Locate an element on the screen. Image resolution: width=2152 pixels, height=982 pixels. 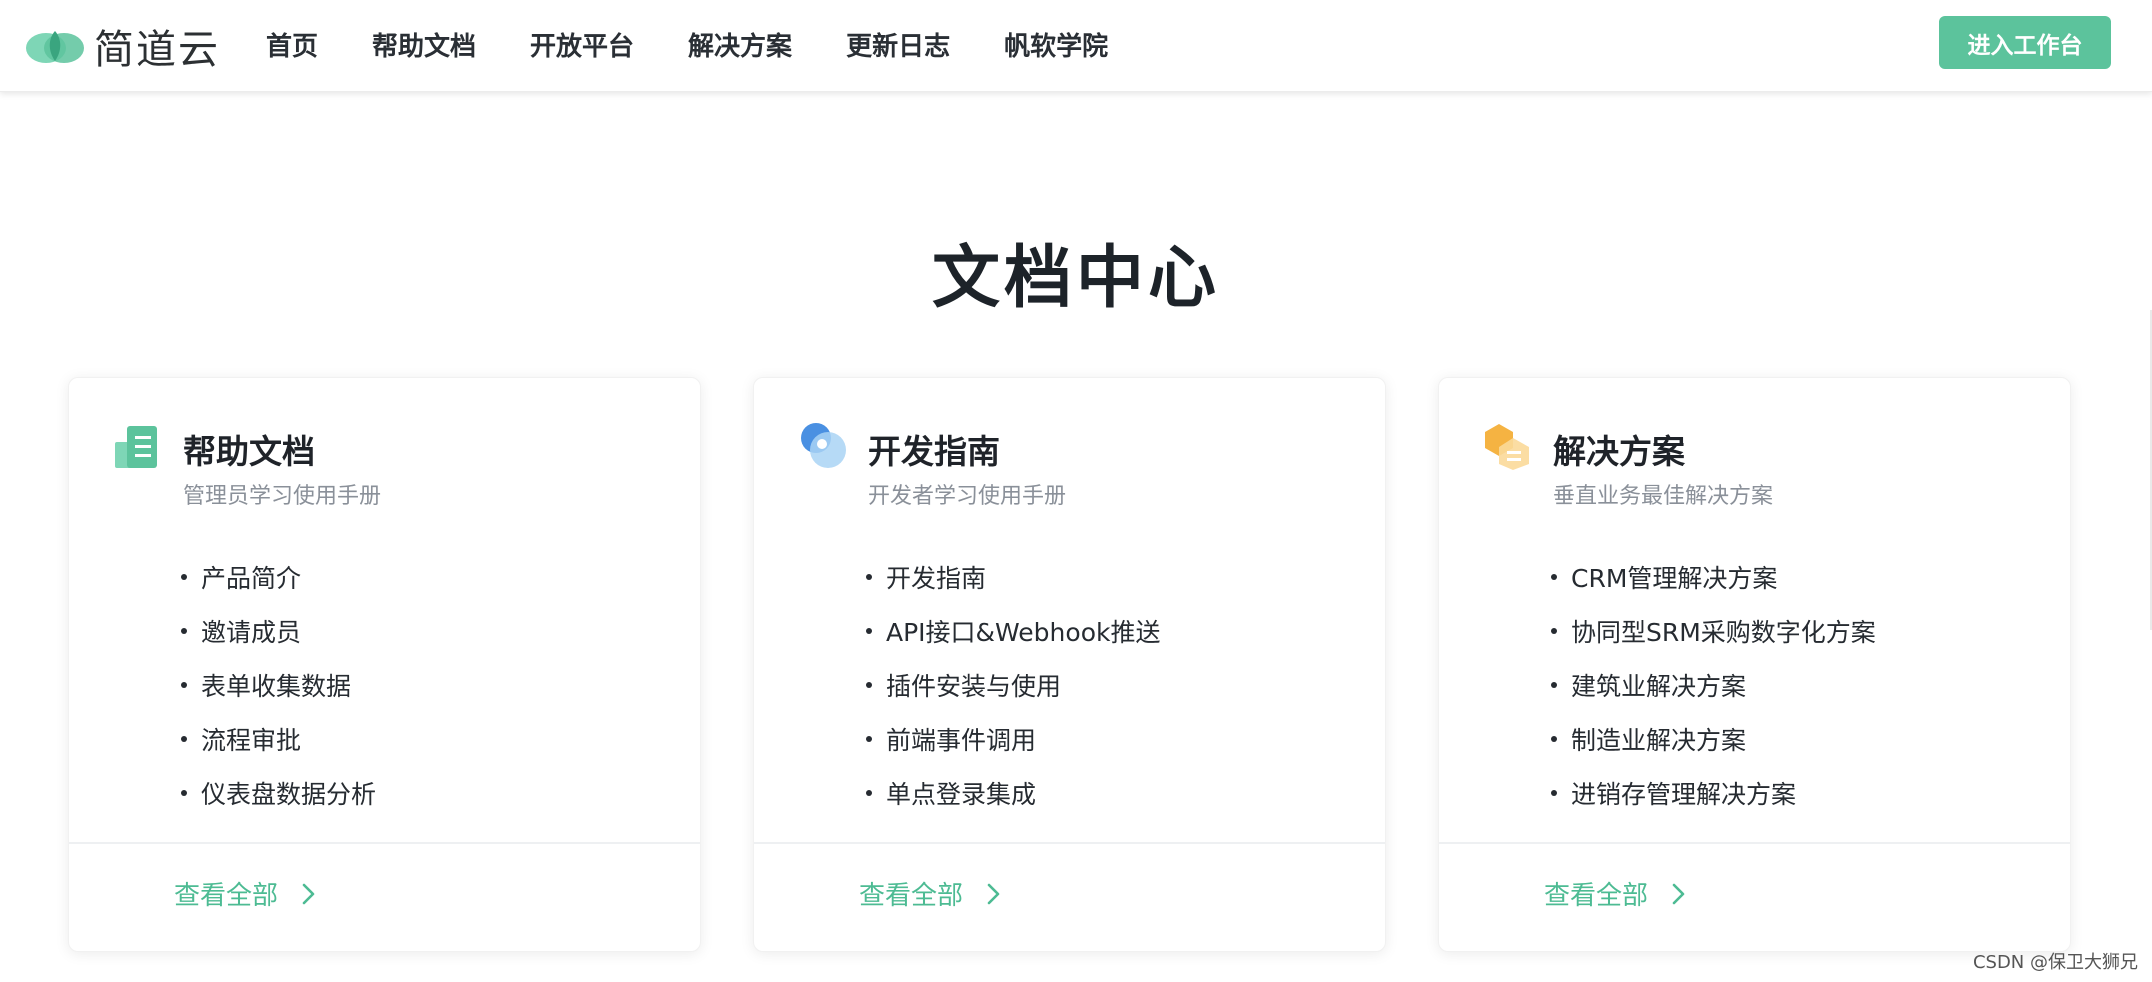
card-title: 帮助文档 is located at coordinates (249, 451).